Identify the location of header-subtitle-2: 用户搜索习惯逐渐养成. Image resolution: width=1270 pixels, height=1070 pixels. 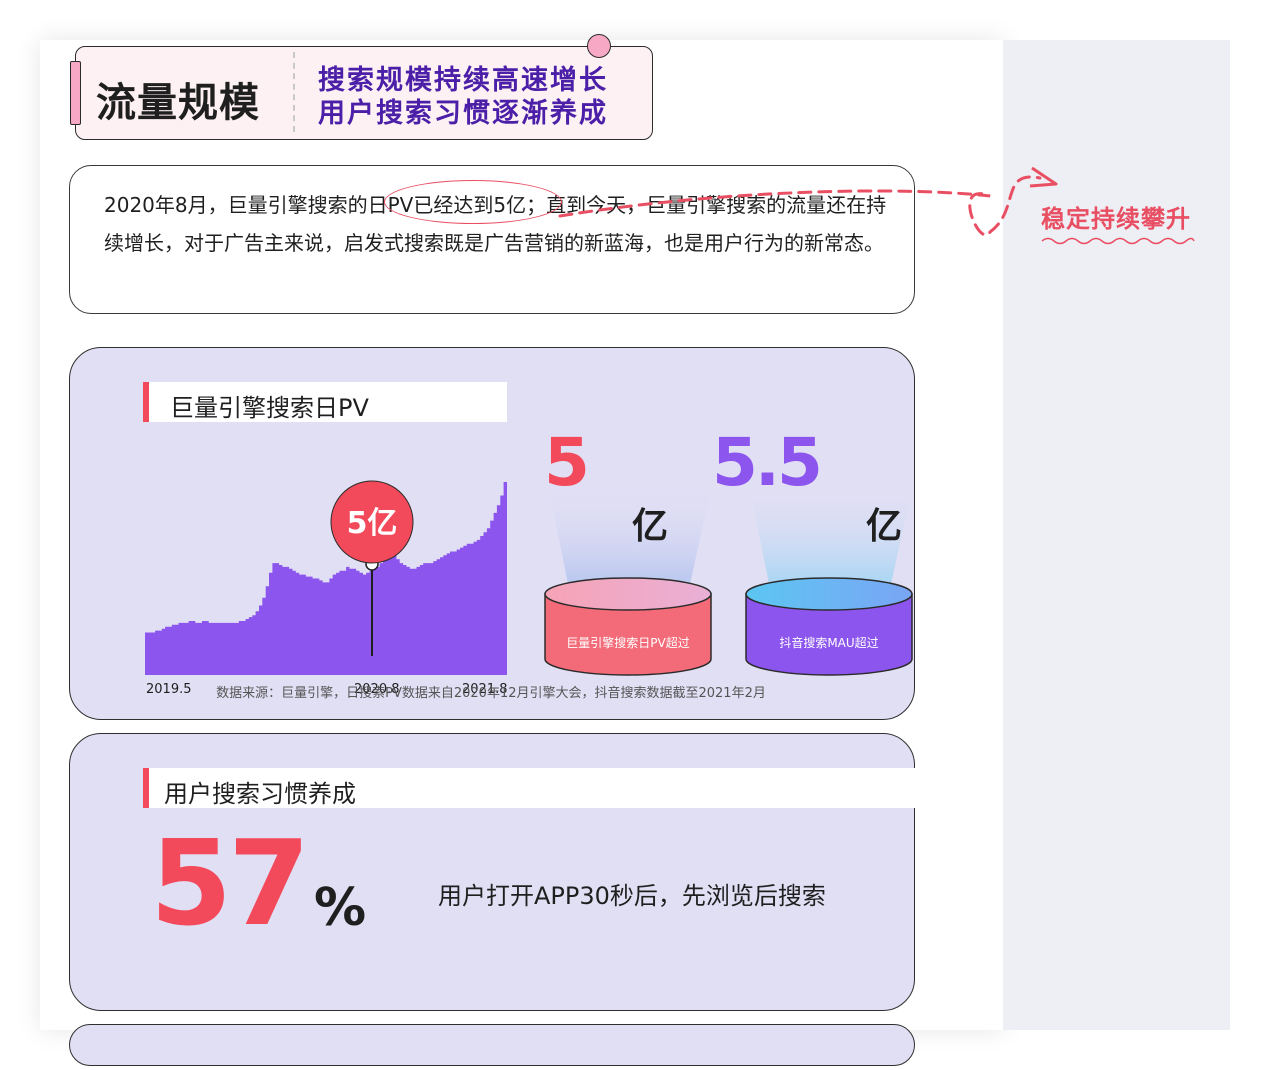
(463, 113).